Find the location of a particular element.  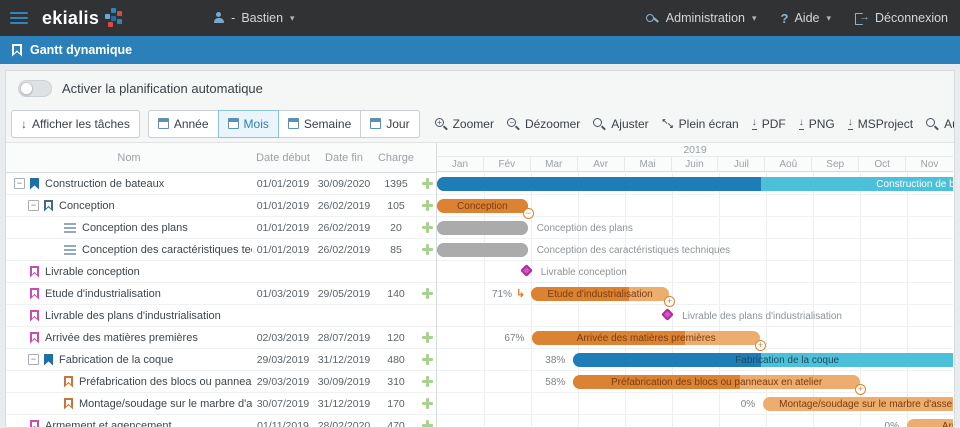

charge-cell: 140 is located at coordinates (396, 293).